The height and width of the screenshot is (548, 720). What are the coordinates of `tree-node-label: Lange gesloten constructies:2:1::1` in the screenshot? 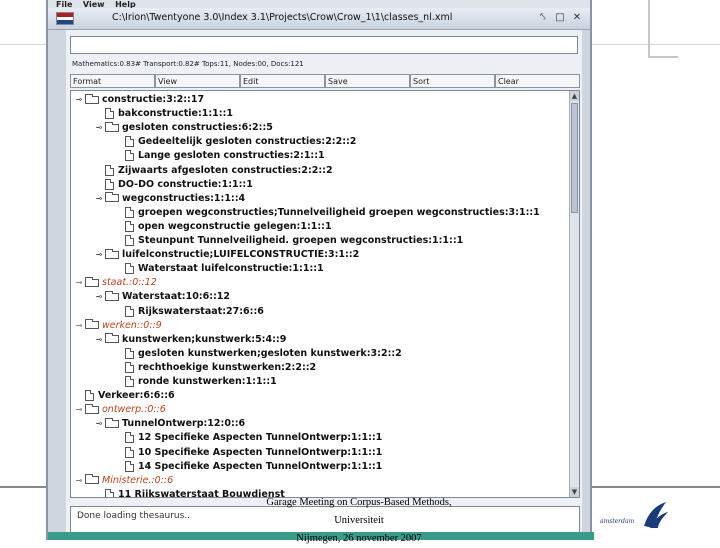 It's located at (231, 156).